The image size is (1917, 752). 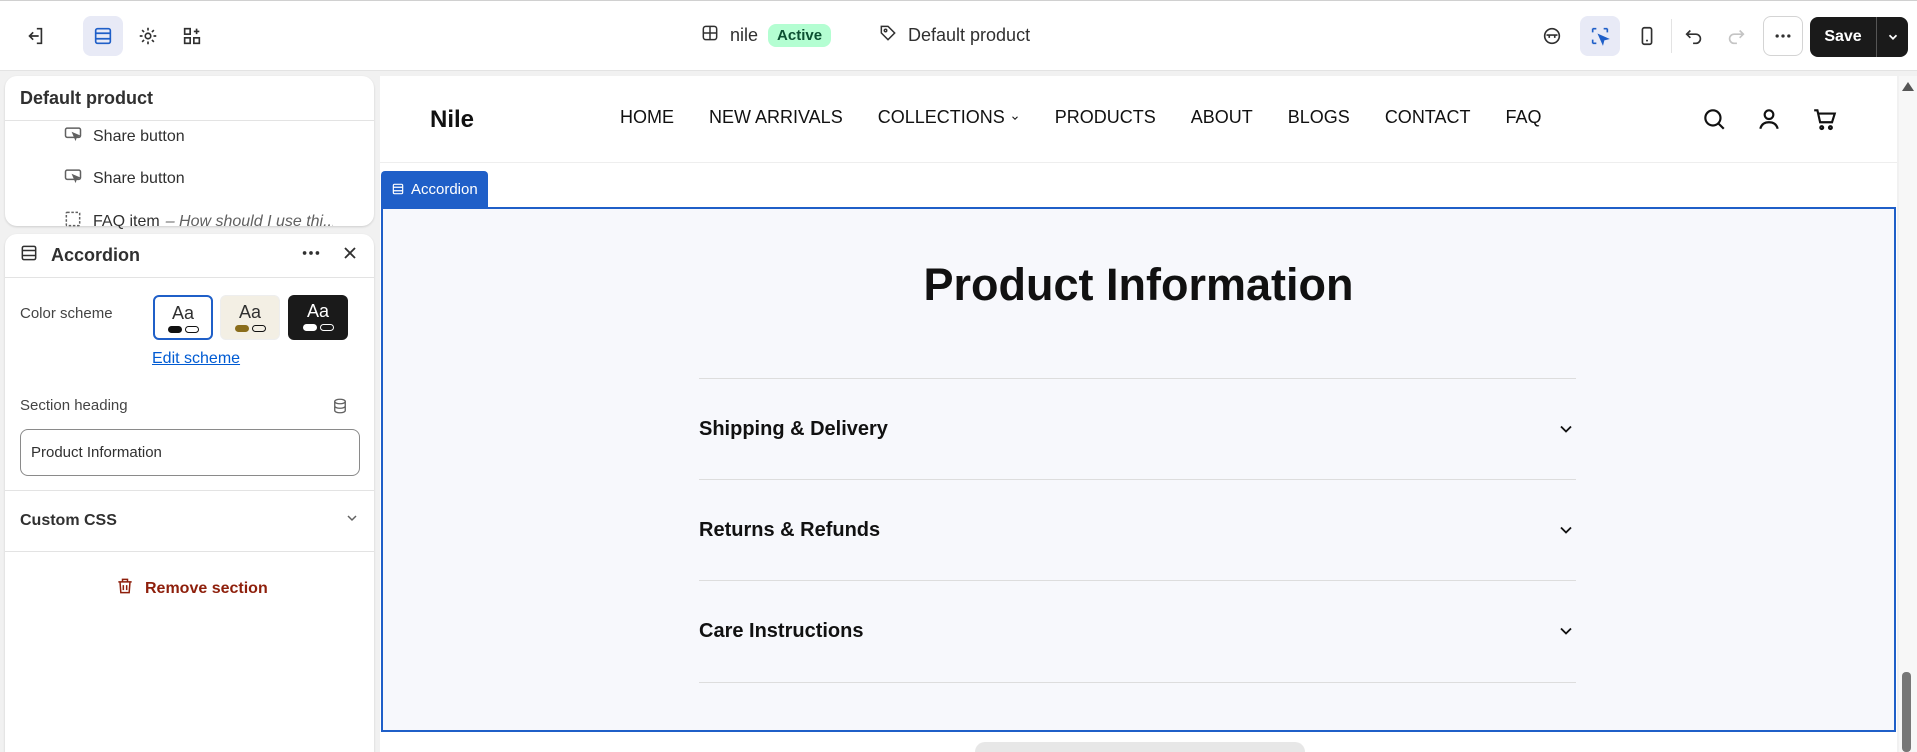 I want to click on accordion-item: Shipping & Delivery, so click(x=1137, y=428).